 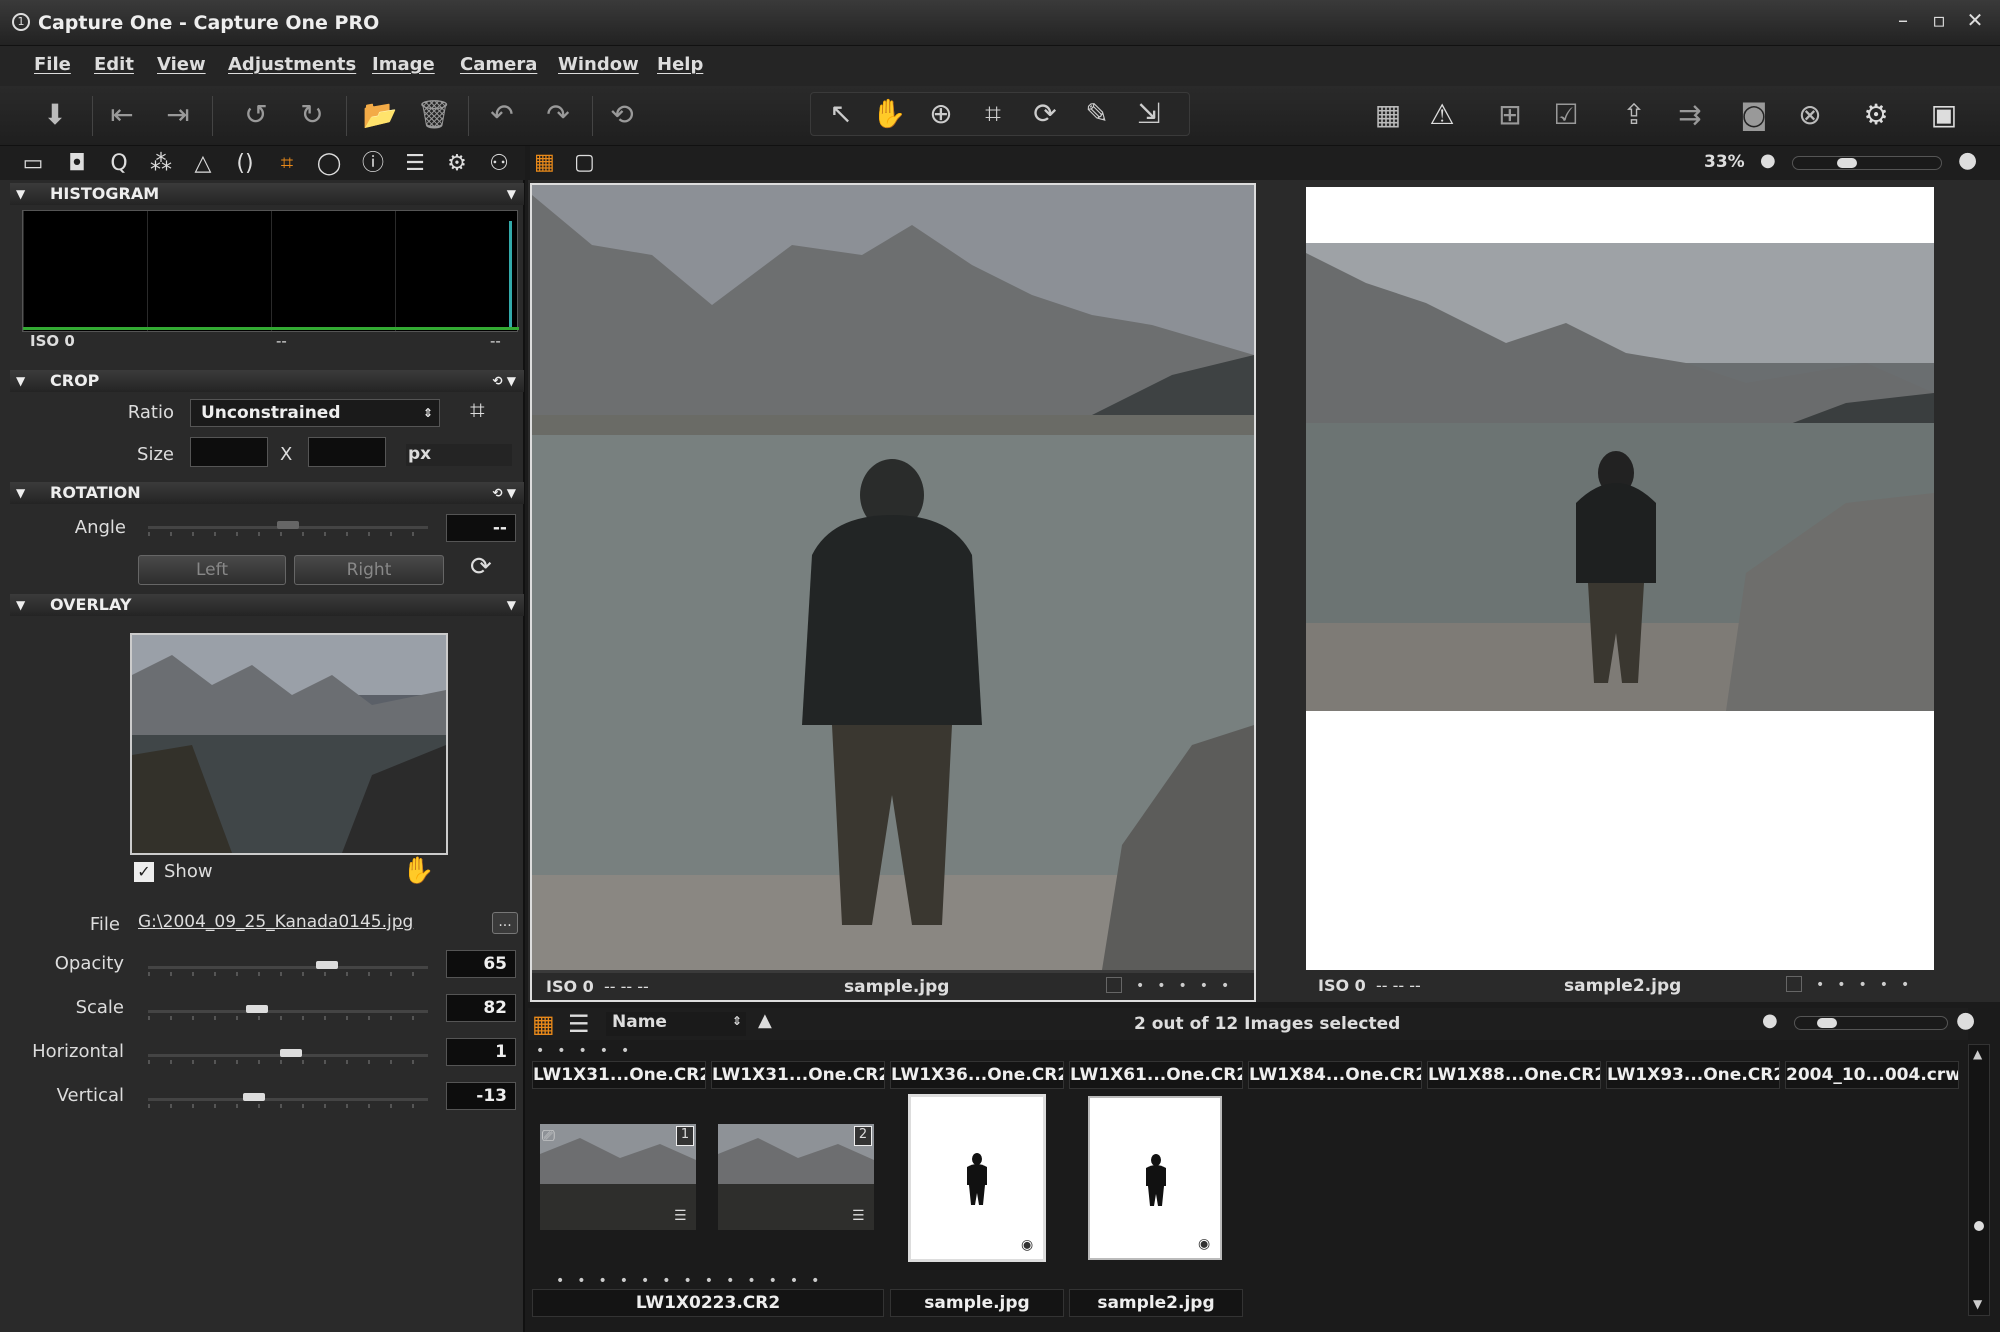 I want to click on scroll-down-icon: ▼, so click(x=1977, y=1304).